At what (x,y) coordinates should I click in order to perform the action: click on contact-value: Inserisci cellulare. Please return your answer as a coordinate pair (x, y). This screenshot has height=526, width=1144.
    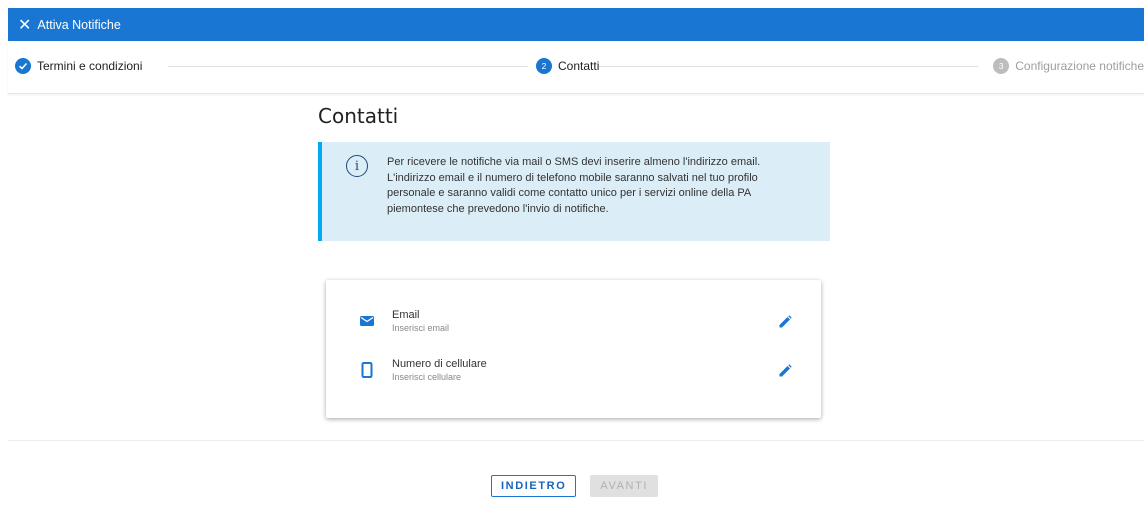
    Looking at the image, I should click on (427, 377).